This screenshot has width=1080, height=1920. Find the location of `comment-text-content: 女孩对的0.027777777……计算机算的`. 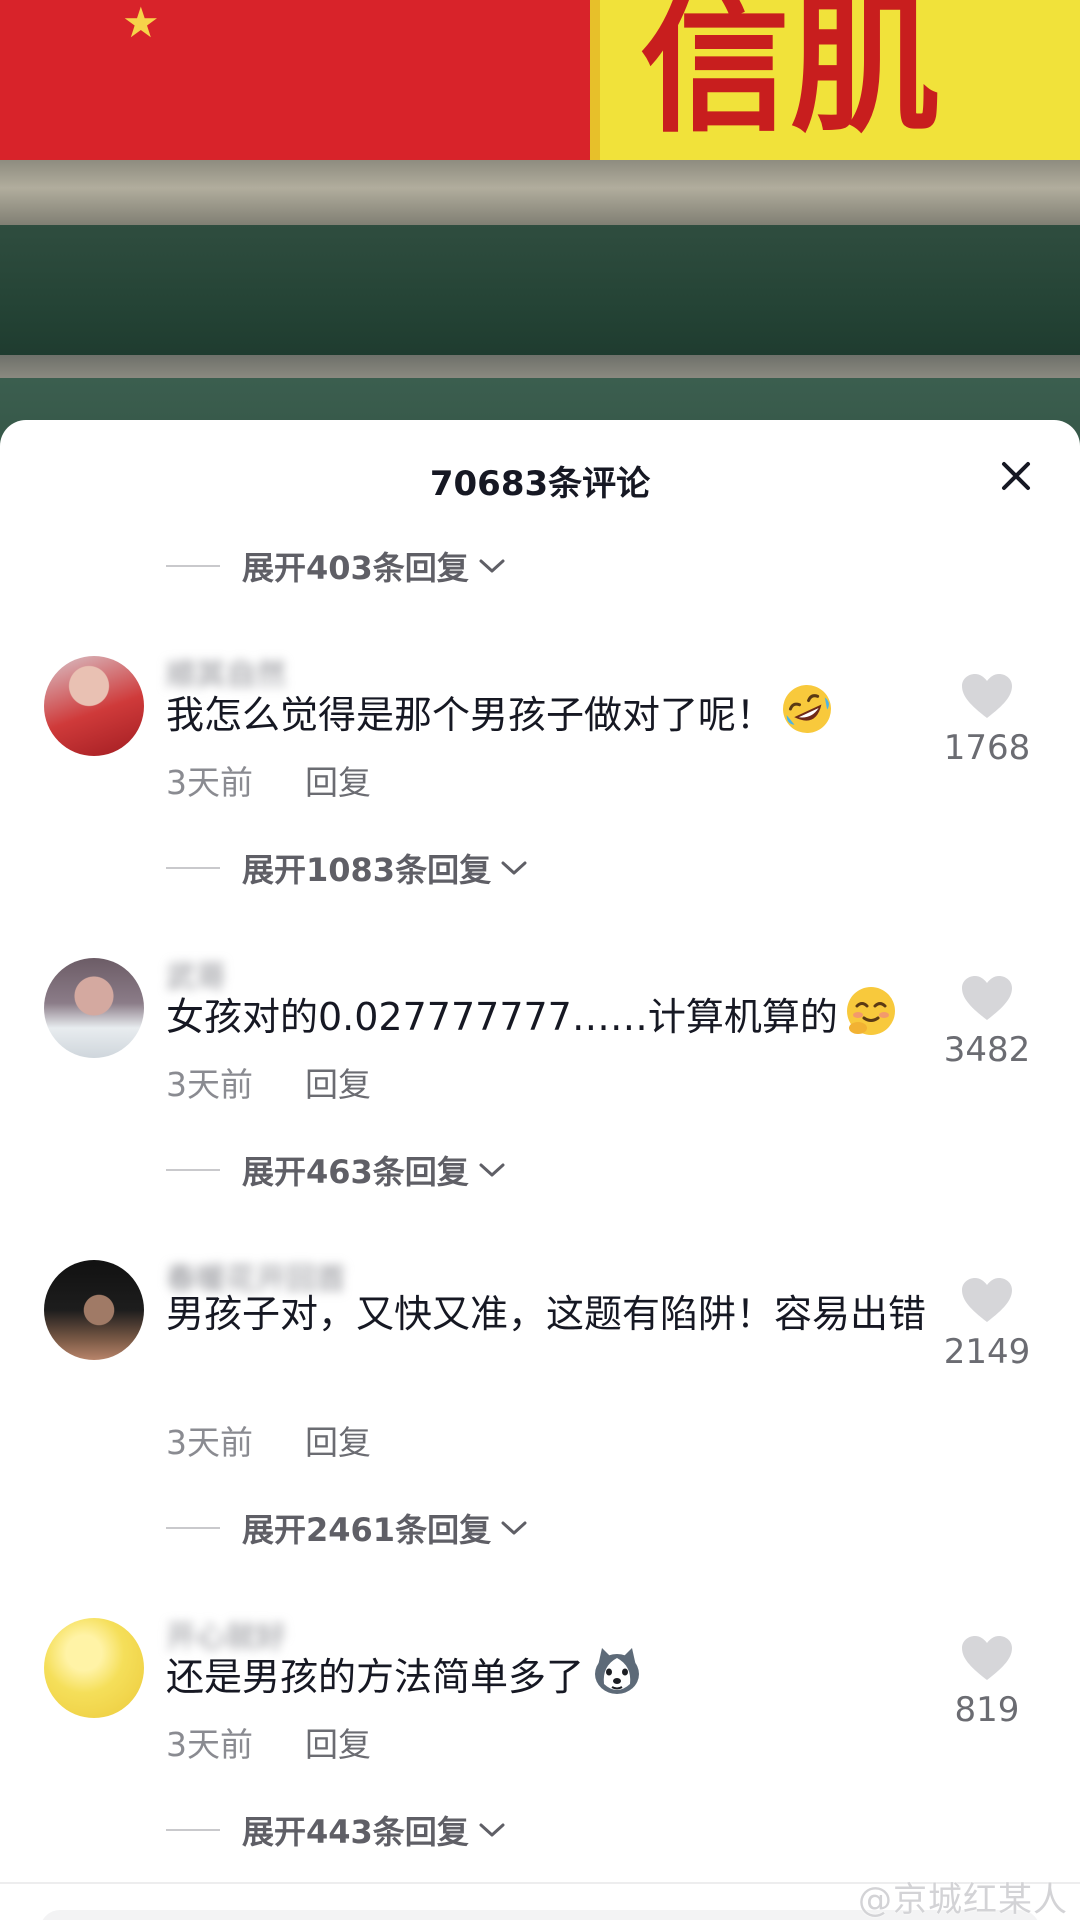

comment-text-content: 女孩对的0.027777777……计算机算的 is located at coordinates (502, 1017).